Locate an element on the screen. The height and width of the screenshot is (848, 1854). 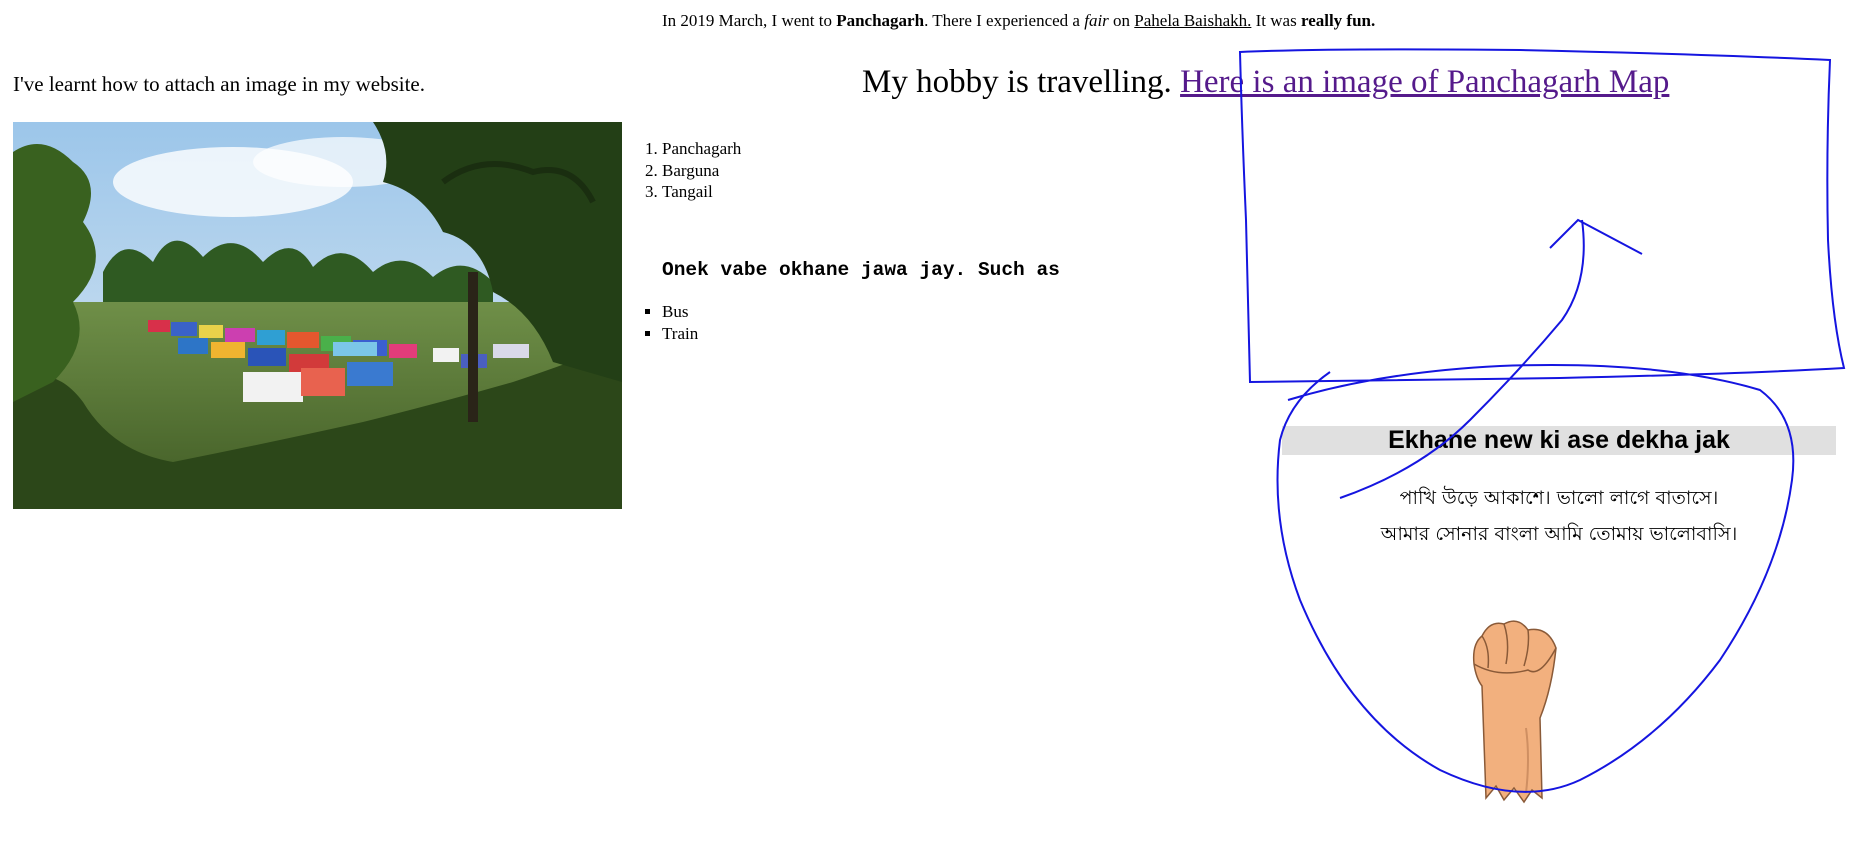
intro-festival: Pahela Baishakh. is located at coordinates (1193, 20).